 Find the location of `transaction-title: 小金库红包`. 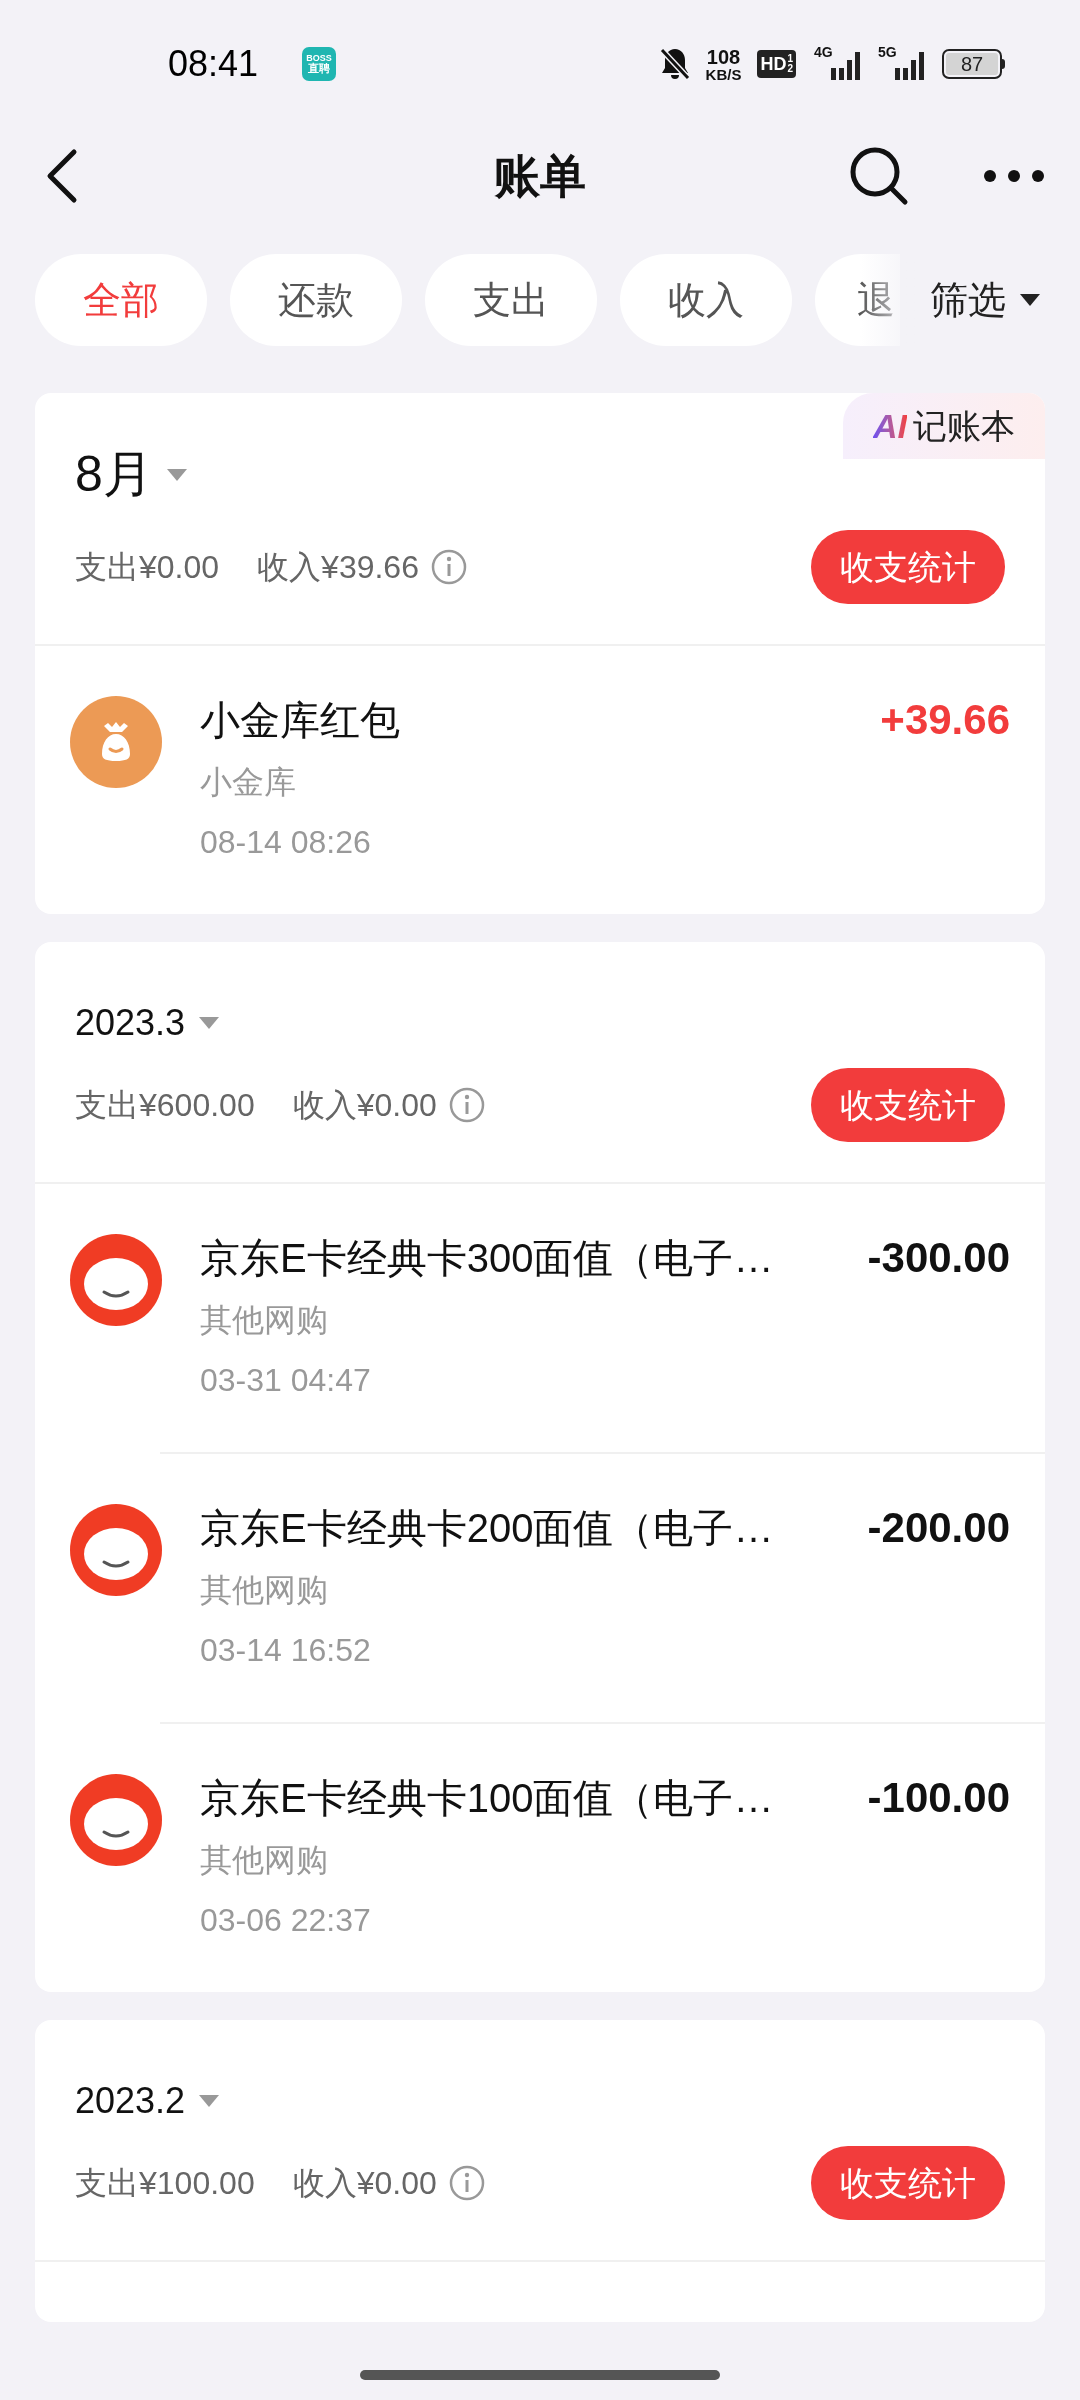

transaction-title: 小金库红包 is located at coordinates (300, 720).